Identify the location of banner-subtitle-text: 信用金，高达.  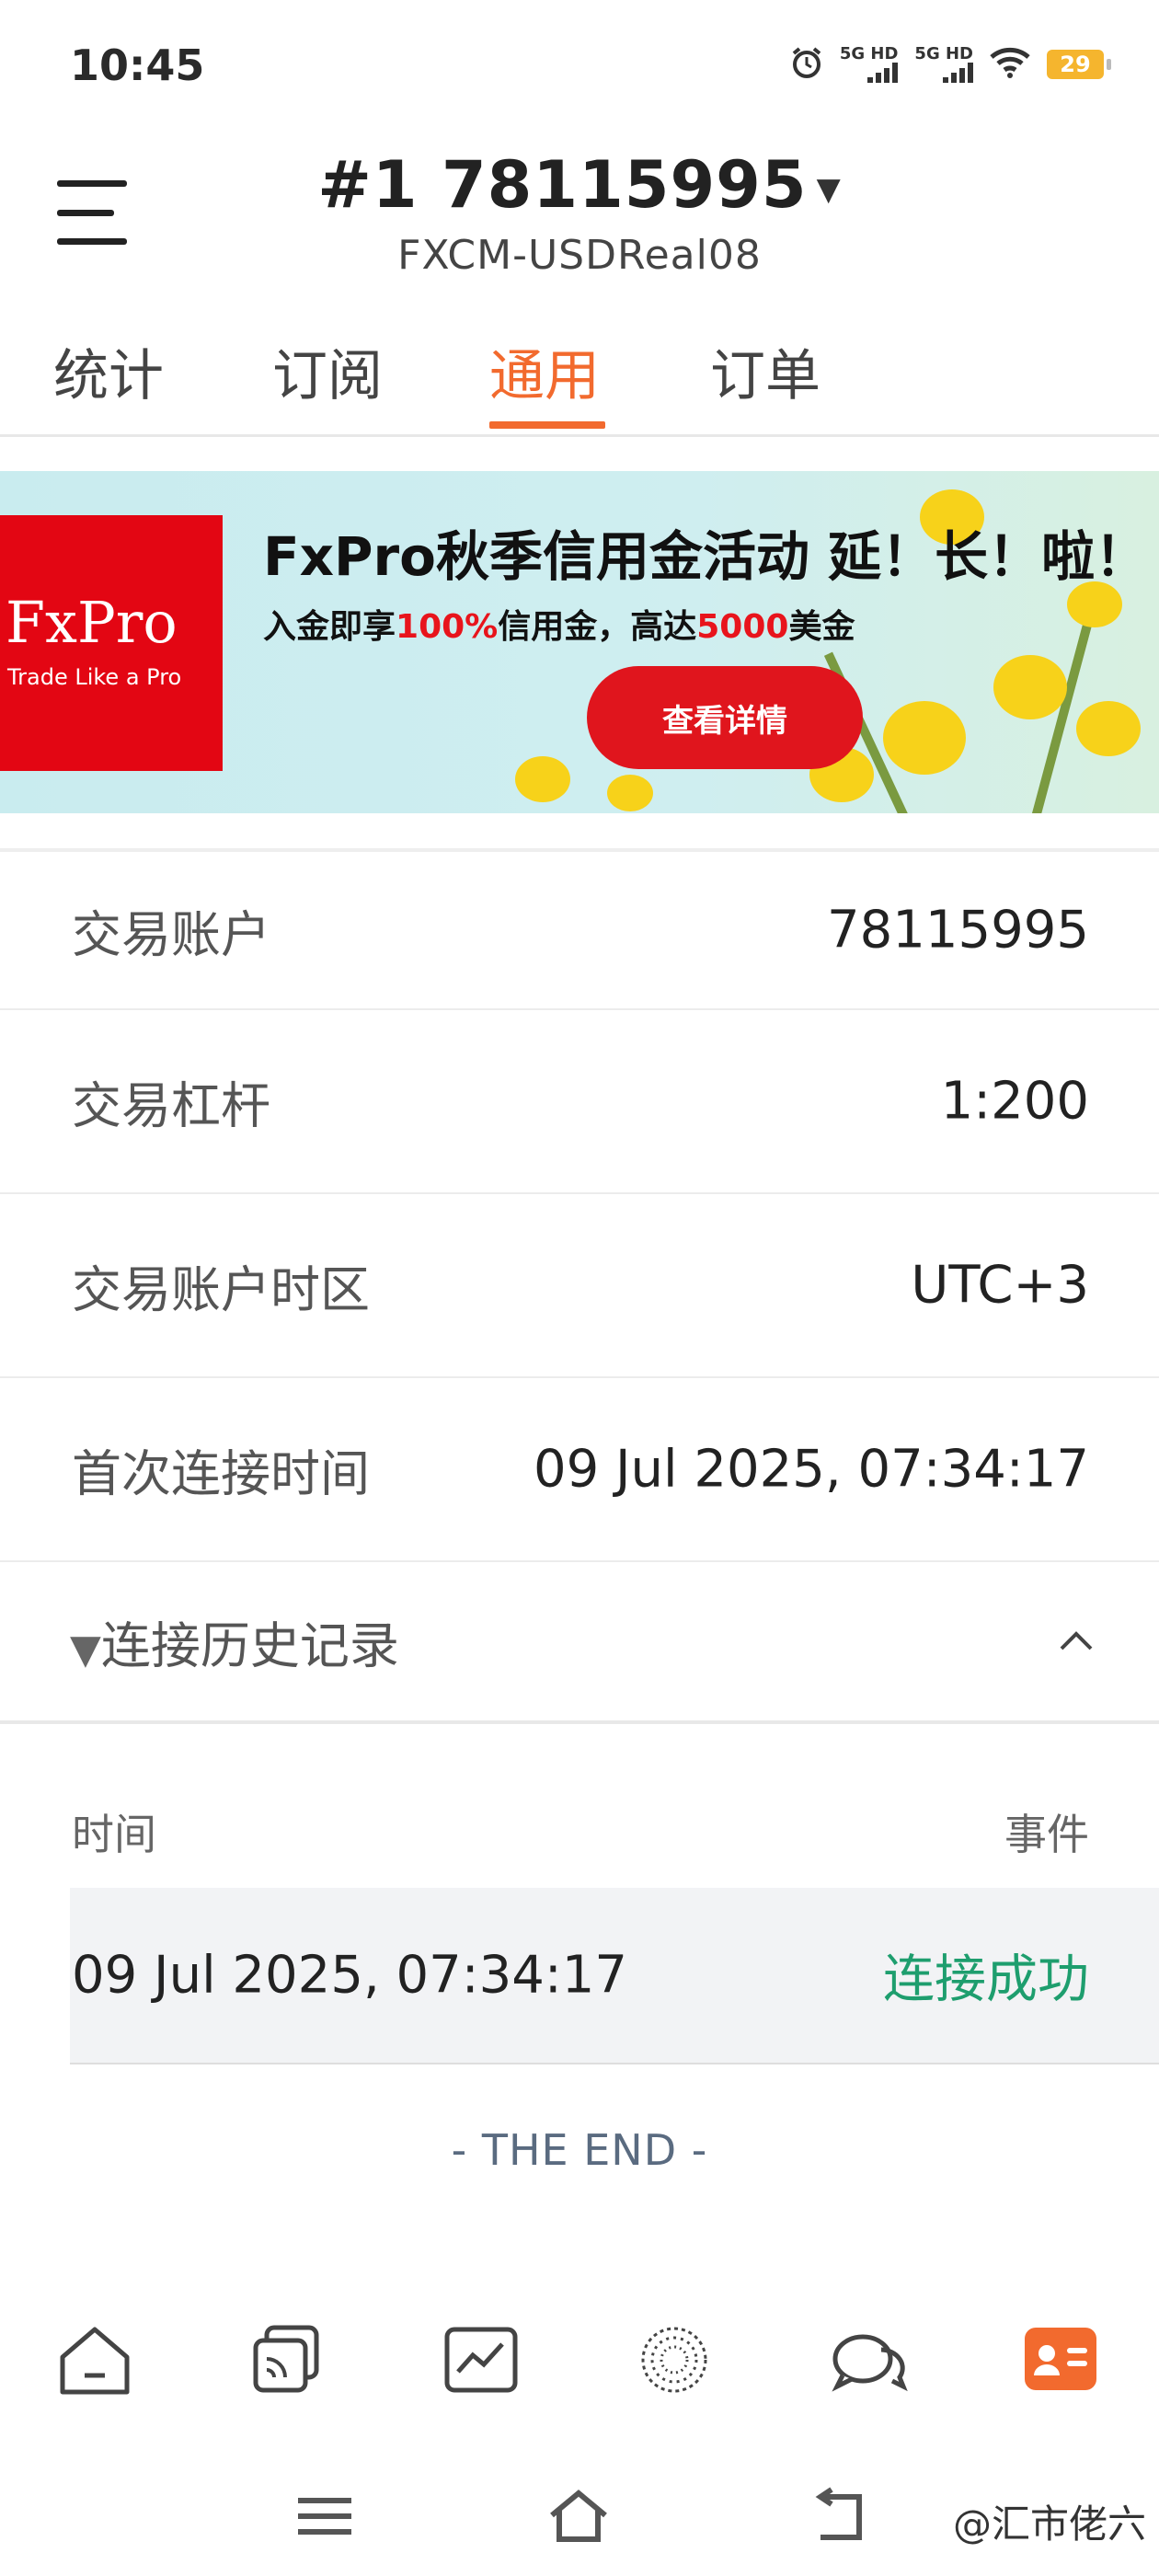
(597, 627).